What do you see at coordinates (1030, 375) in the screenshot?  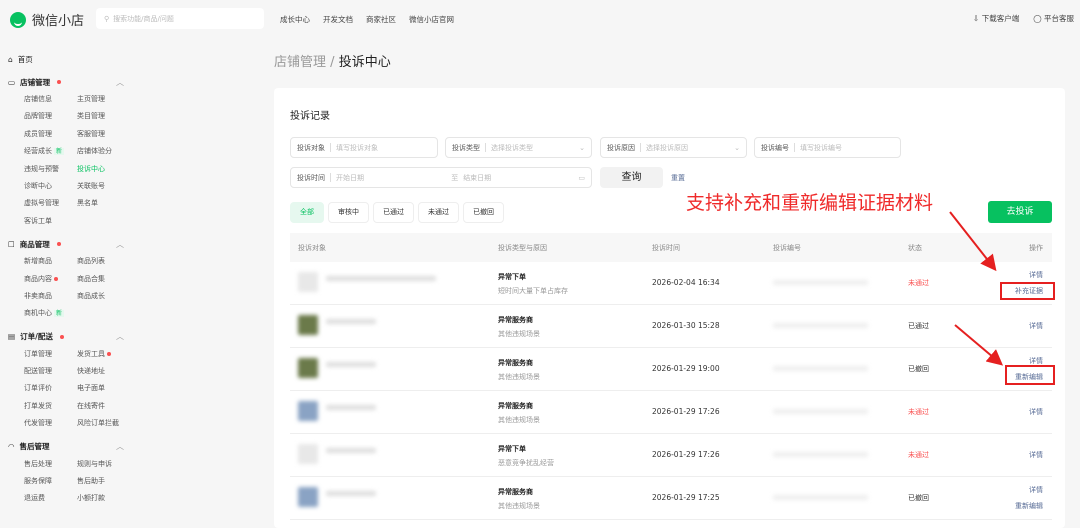 I see `highlight-box-reedit` at bounding box center [1030, 375].